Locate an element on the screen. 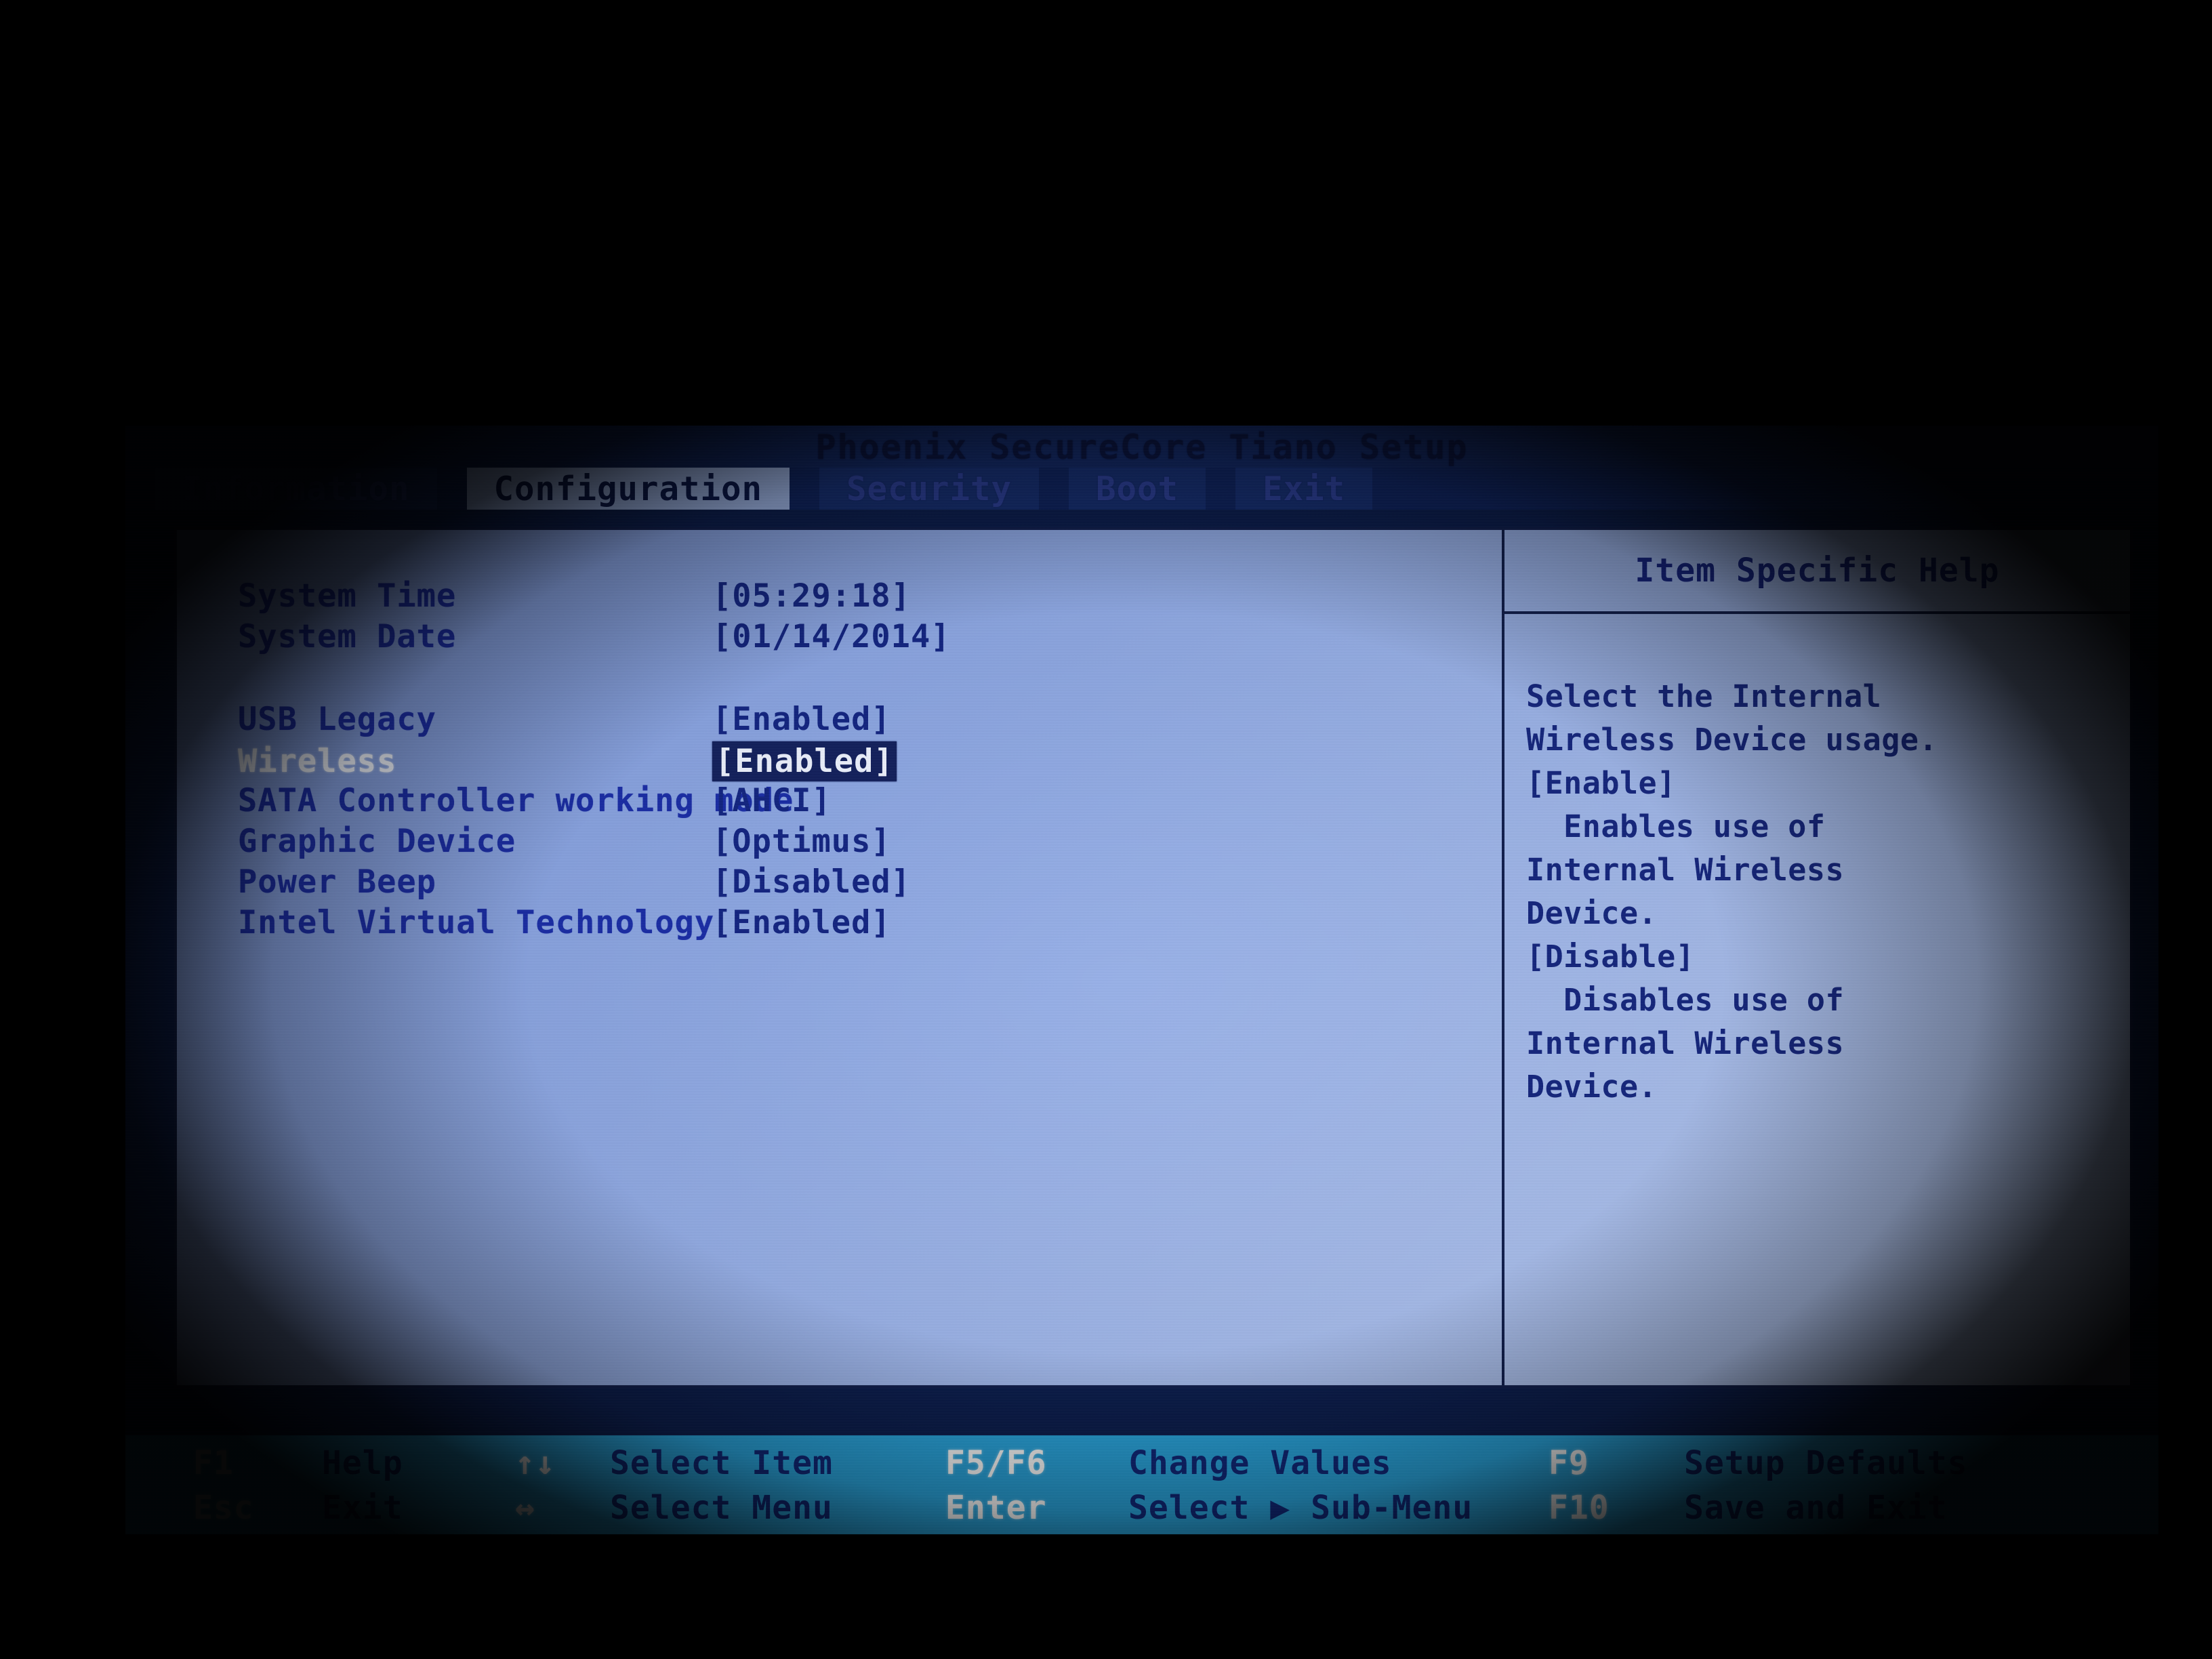 This screenshot has width=2212, height=1659. key-esc: Esc is located at coordinates (257, 1508).